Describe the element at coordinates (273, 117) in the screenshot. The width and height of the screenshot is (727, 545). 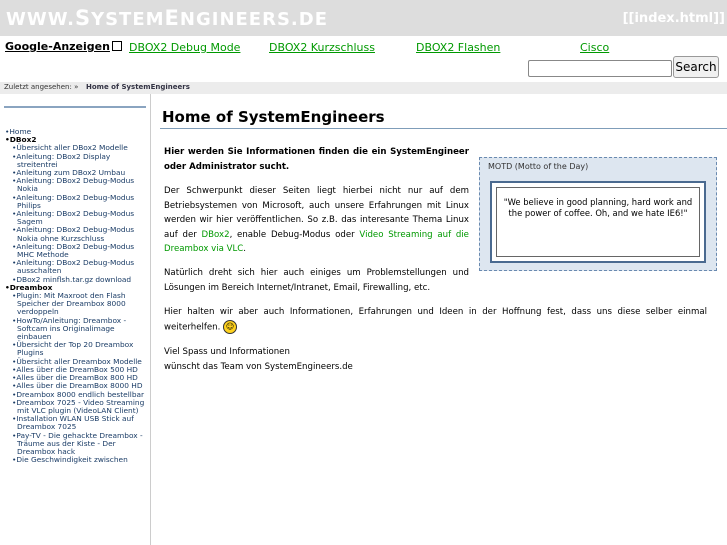
I see `page-title: Home of SystemEngineers` at that location.